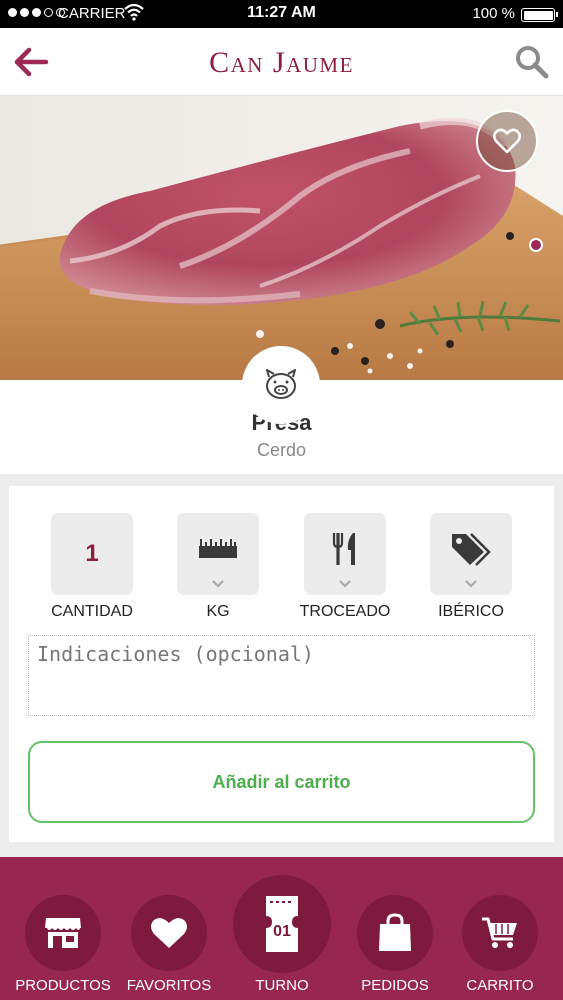 Image resolution: width=563 pixels, height=1000 pixels. I want to click on store-icon, so click(63, 933).